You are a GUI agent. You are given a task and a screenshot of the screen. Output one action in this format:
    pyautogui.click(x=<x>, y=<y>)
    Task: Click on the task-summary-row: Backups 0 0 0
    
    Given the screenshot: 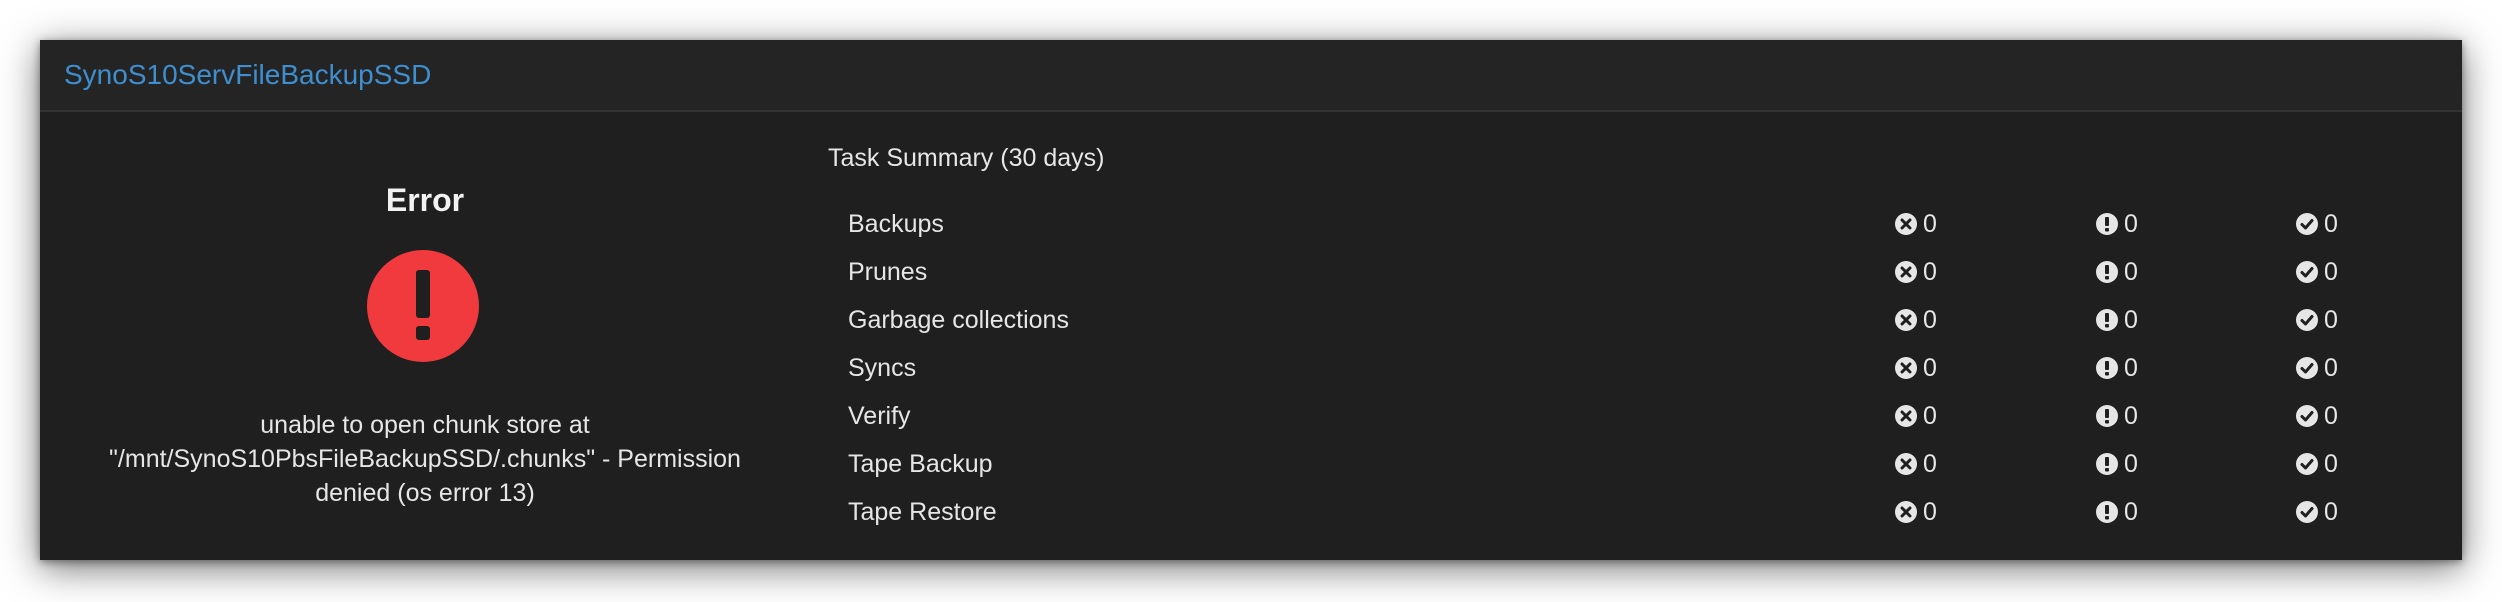 What is the action you would take?
    pyautogui.click(x=1628, y=224)
    